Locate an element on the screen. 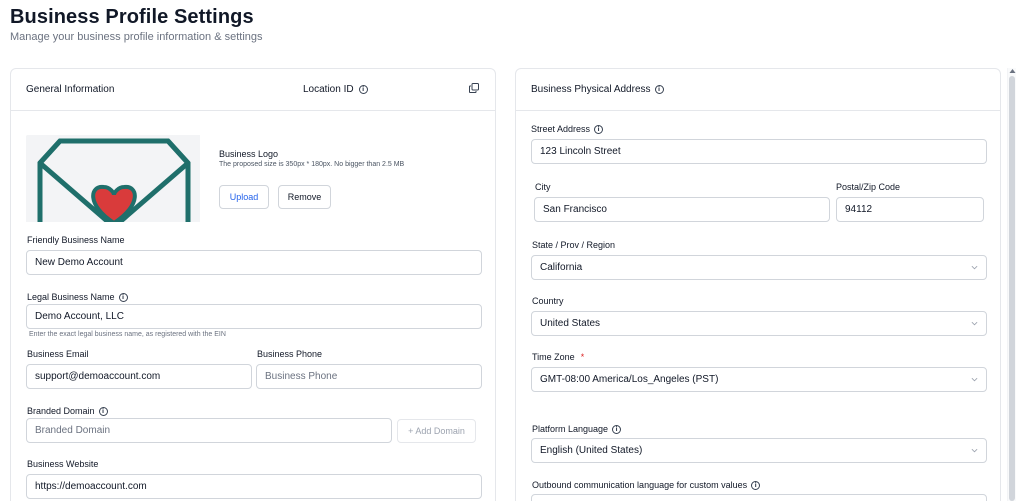 The image size is (1024, 501). time-zone-label: Time Zone * is located at coordinates (558, 357).